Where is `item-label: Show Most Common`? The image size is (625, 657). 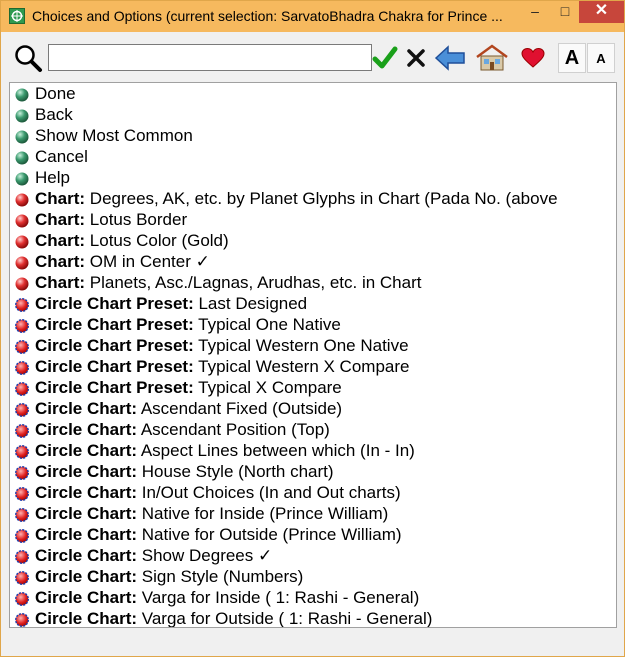 item-label: Show Most Common is located at coordinates (114, 135).